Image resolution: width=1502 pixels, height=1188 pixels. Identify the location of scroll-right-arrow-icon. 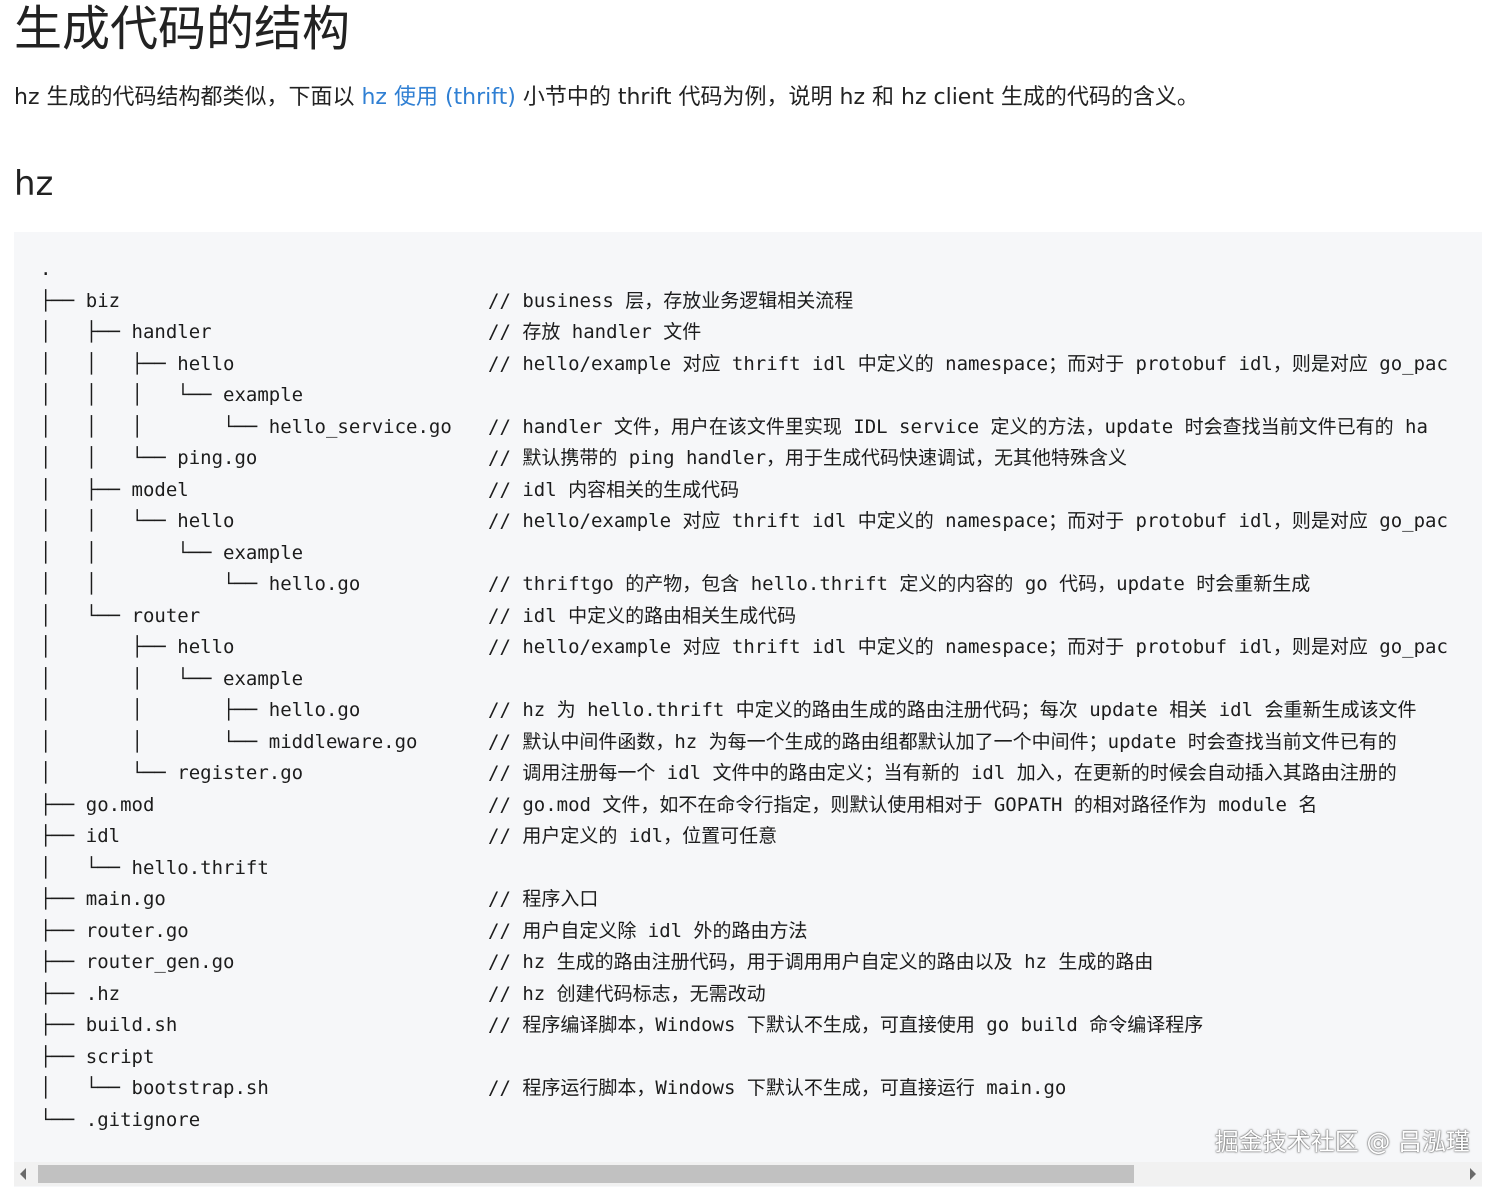
(1473, 1174).